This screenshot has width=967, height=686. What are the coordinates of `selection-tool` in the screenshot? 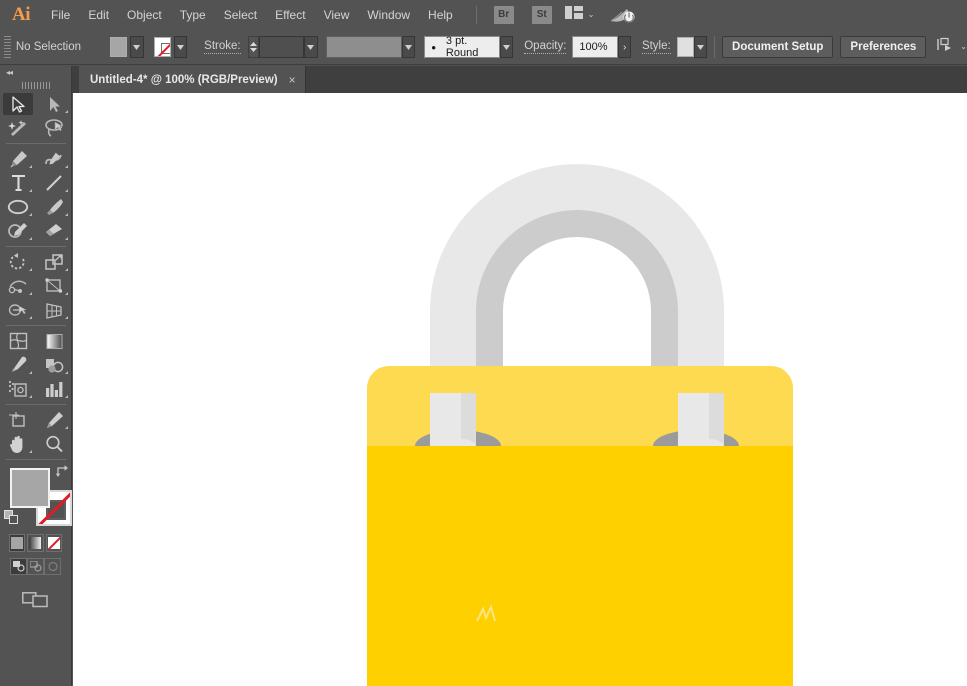 It's located at (18, 104).